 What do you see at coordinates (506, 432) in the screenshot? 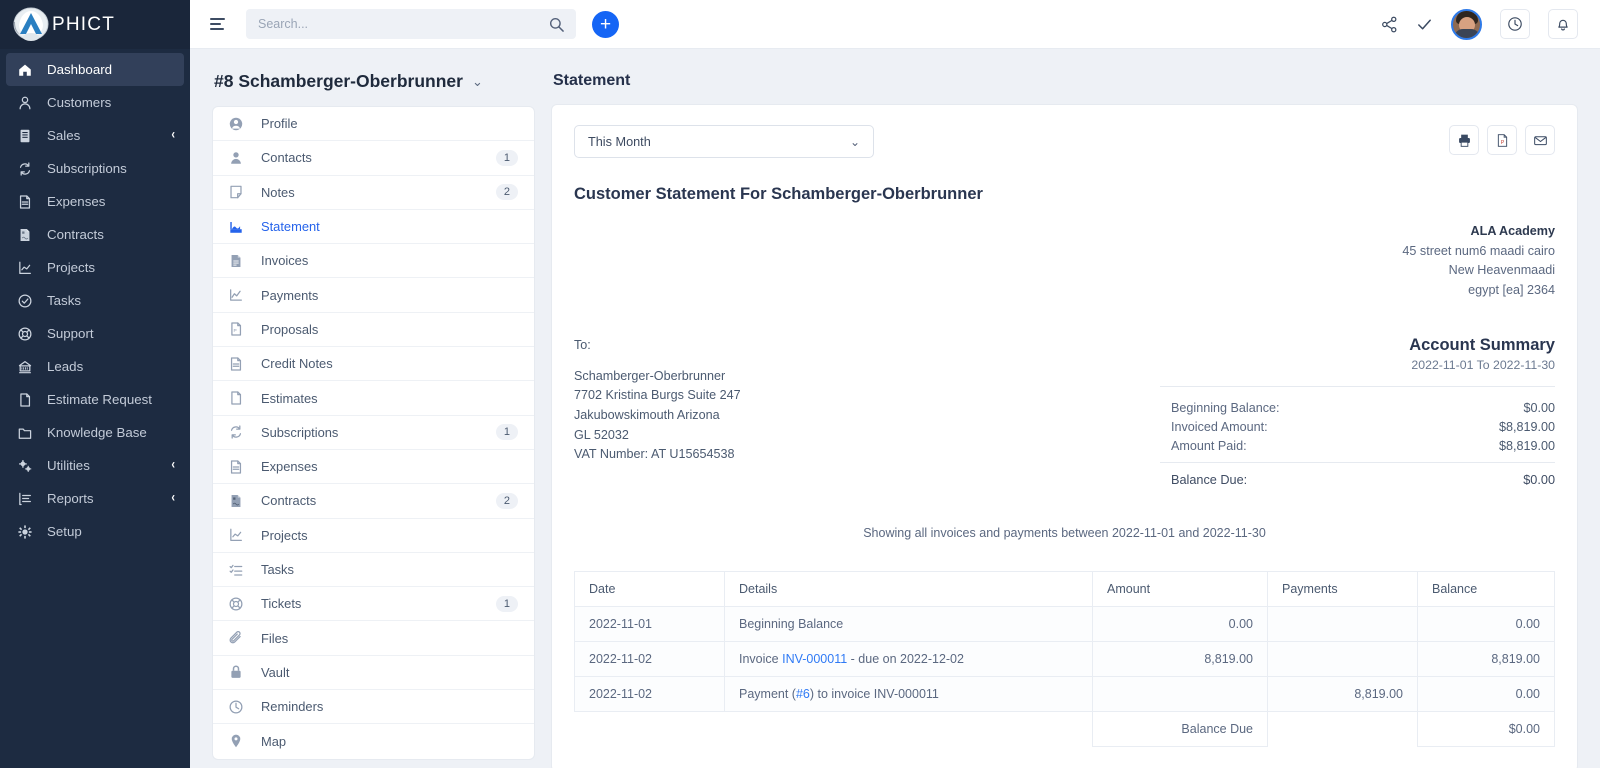
I see `badge-count: 1` at bounding box center [506, 432].